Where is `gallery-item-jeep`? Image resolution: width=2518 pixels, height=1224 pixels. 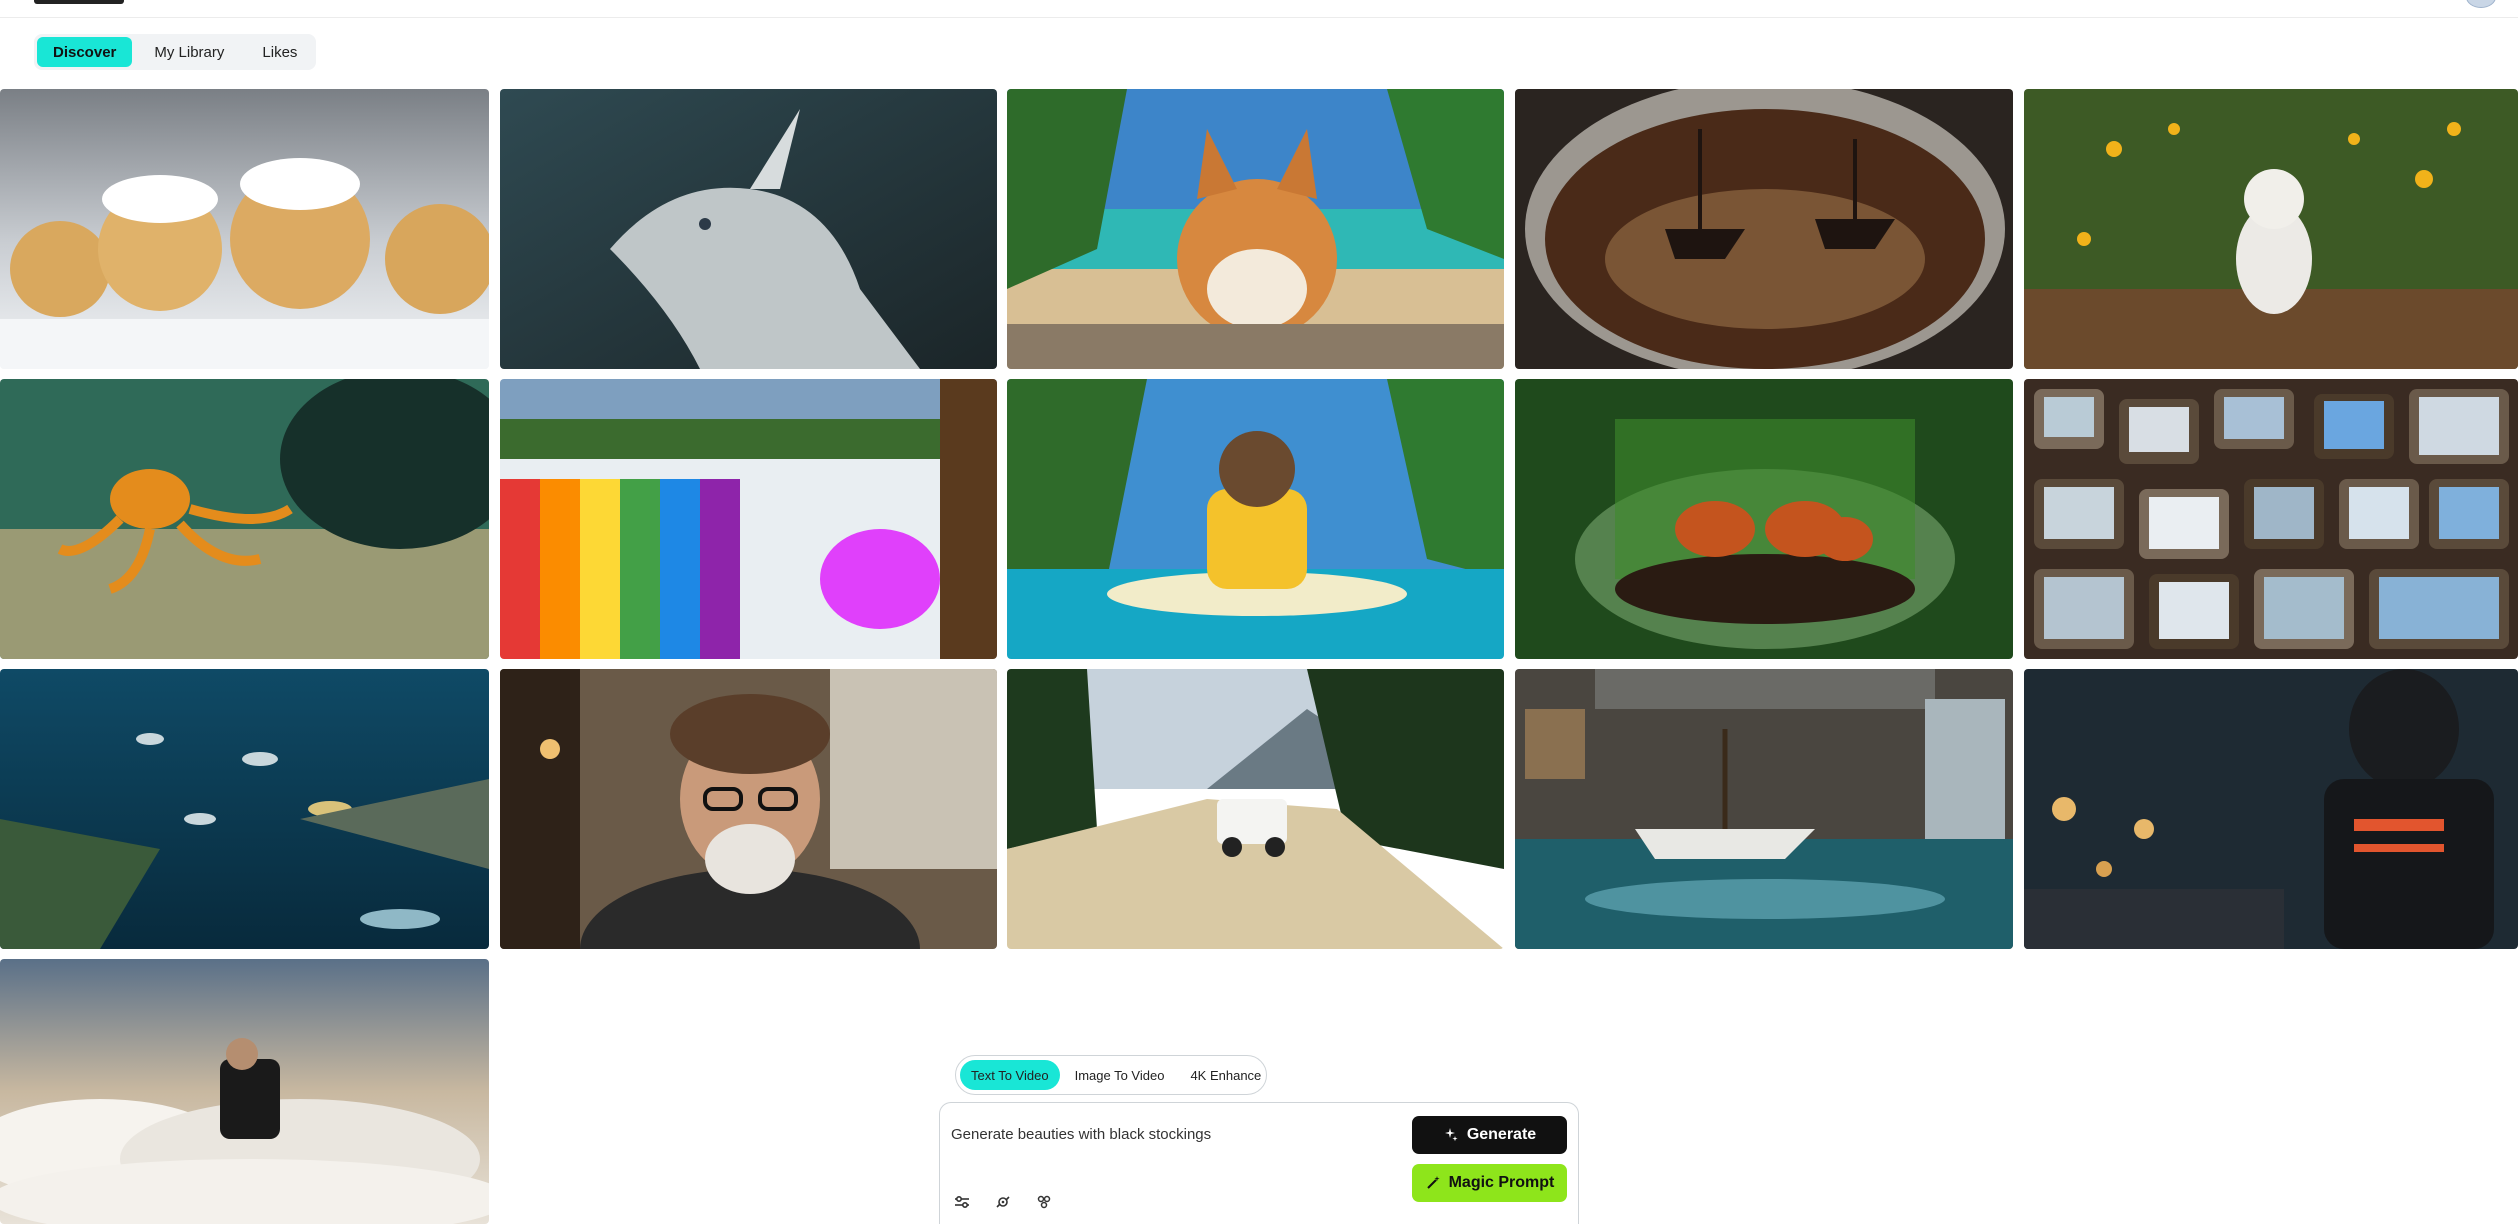 gallery-item-jeep is located at coordinates (1255, 809).